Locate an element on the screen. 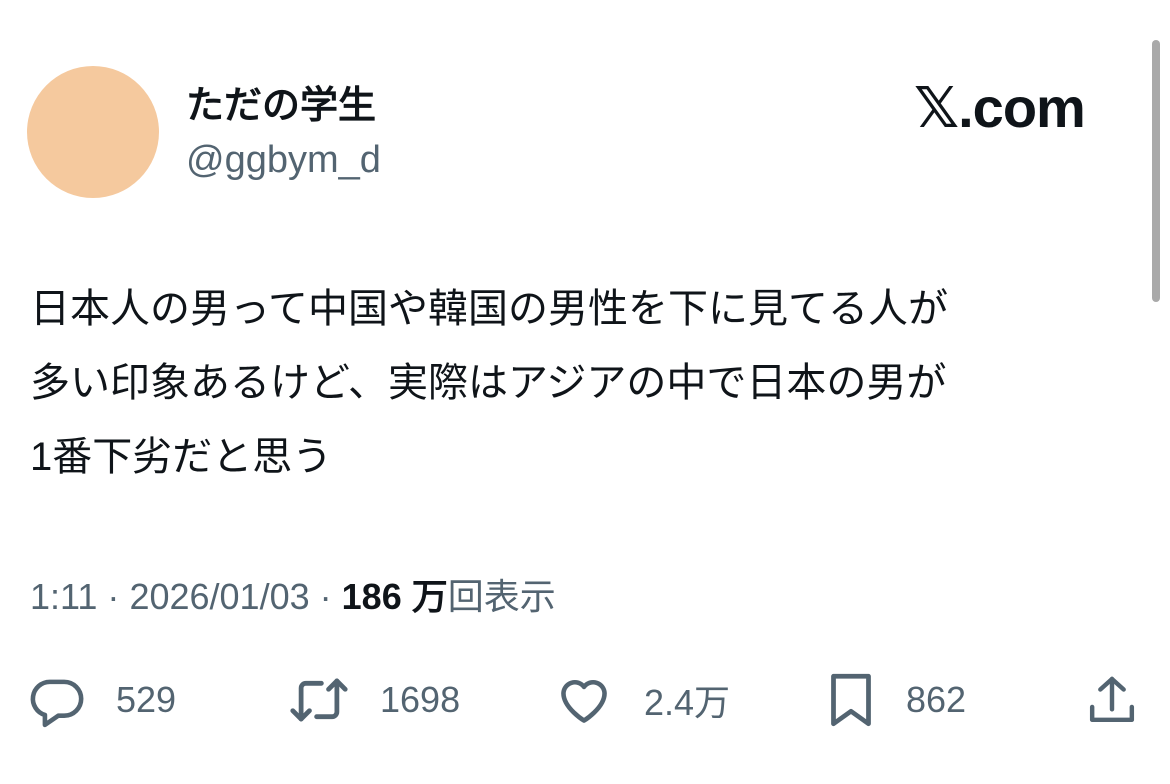 This screenshot has height=784, width=1170. reply-button: 529 is located at coordinates (102, 700).